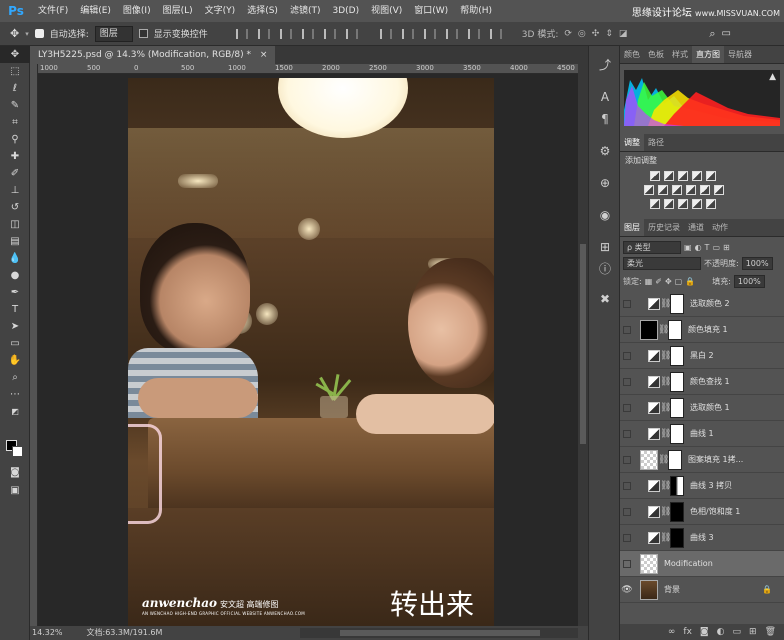  I want to click on show-transform-checkbox, so click(143, 33).